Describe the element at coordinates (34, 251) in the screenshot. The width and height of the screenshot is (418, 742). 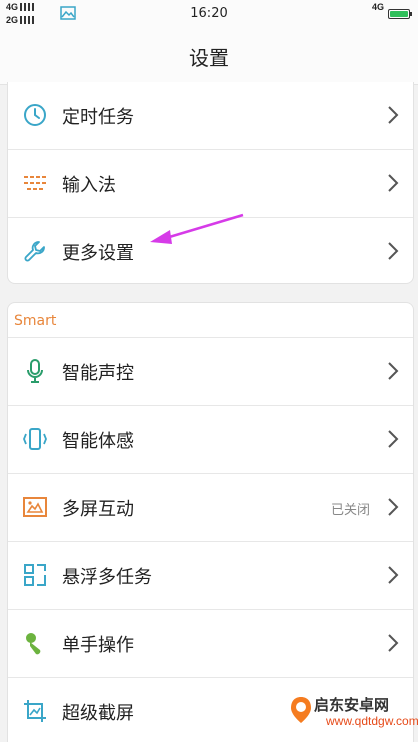
I see `wrench-icon` at that location.